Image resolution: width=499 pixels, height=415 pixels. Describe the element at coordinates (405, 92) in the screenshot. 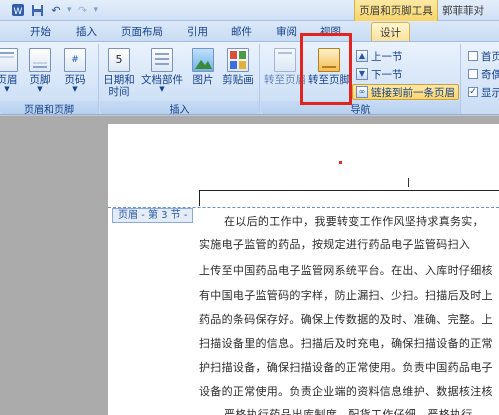

I see `link-to-previous-button: ∞ 链接到前一条页眉` at that location.